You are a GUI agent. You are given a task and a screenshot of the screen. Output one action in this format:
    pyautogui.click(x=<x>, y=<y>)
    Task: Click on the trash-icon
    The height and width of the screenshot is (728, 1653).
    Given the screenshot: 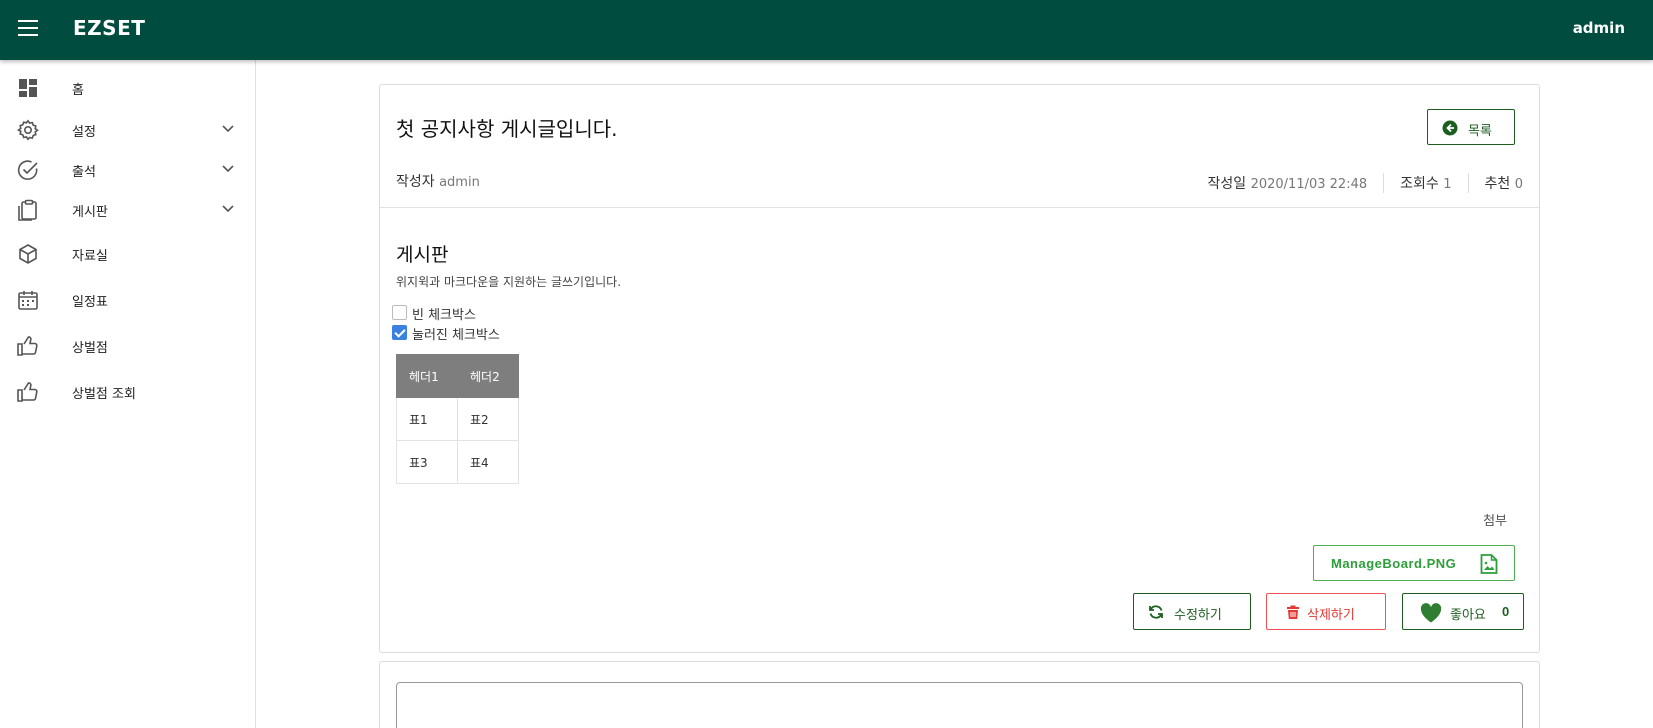 What is the action you would take?
    pyautogui.click(x=1293, y=612)
    